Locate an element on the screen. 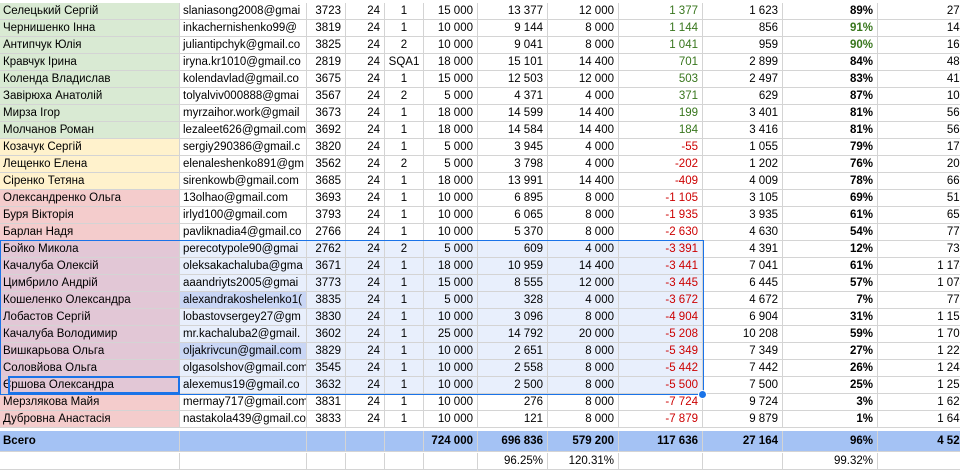 This screenshot has height=470, width=960. cell-plan: 15 000 is located at coordinates (451, 283).